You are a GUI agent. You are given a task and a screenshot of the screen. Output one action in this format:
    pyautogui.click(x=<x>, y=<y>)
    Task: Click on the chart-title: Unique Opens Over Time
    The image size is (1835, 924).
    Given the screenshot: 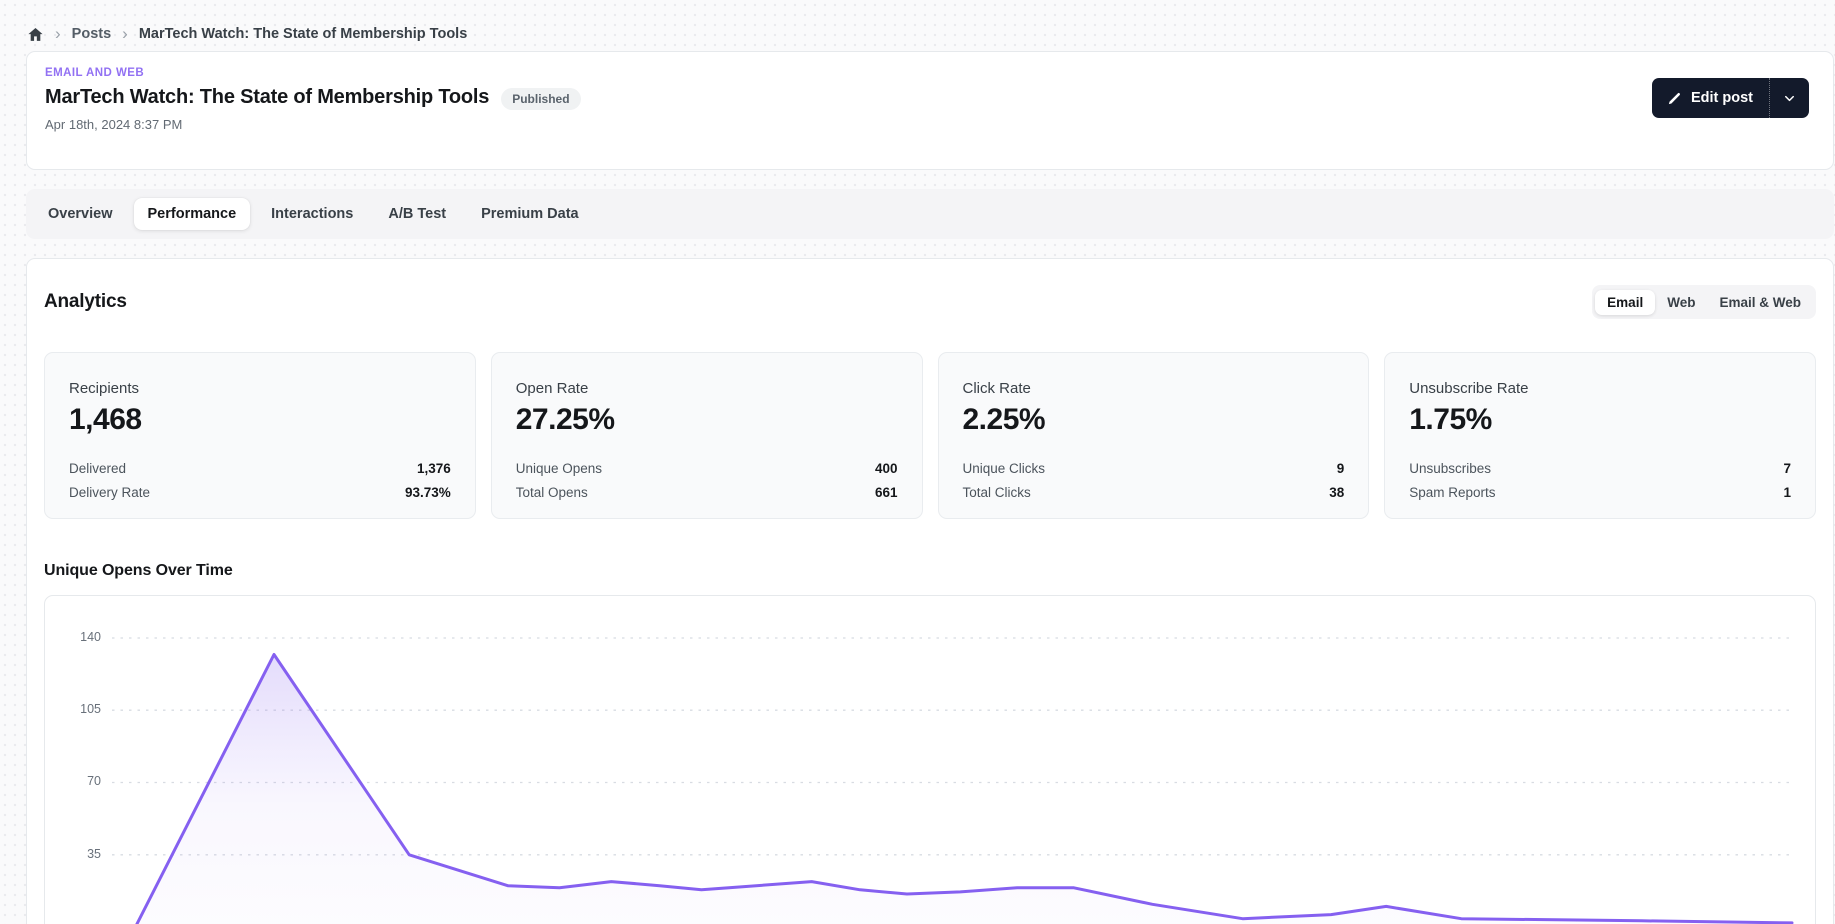 What is the action you would take?
    pyautogui.click(x=138, y=570)
    